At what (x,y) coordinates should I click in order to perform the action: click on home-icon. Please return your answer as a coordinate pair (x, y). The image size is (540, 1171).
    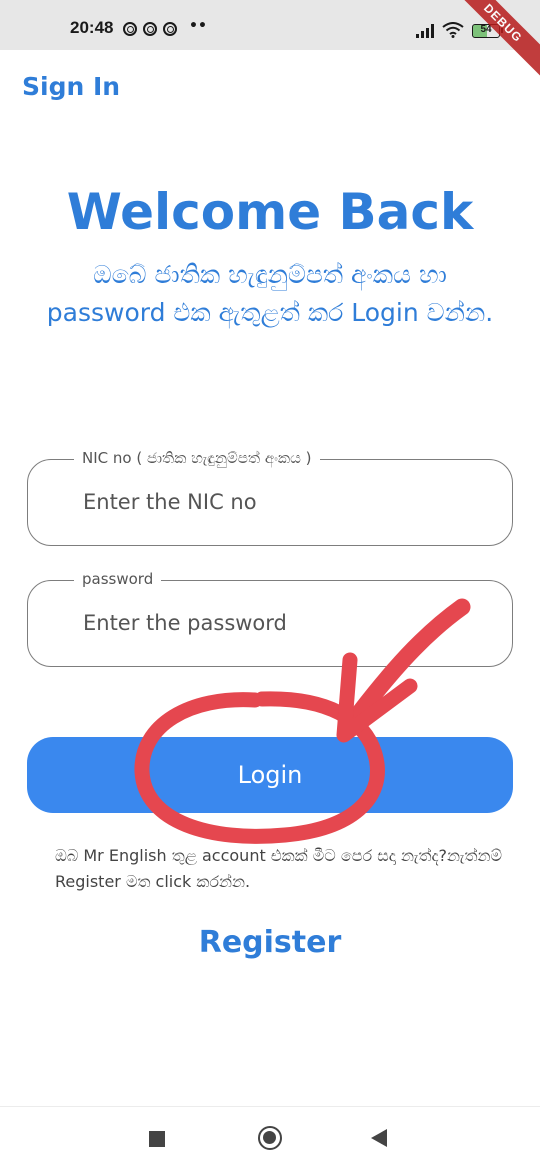
    Looking at the image, I should click on (270, 1138).